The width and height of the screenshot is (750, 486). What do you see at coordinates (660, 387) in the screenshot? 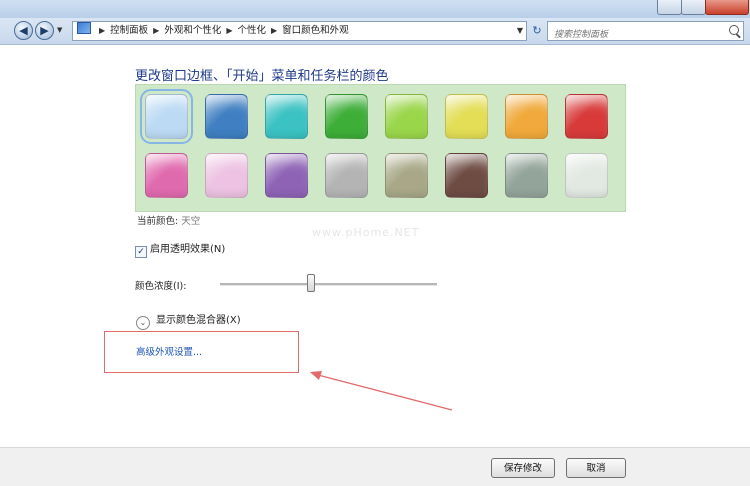
I see `blurred-overlay` at bounding box center [660, 387].